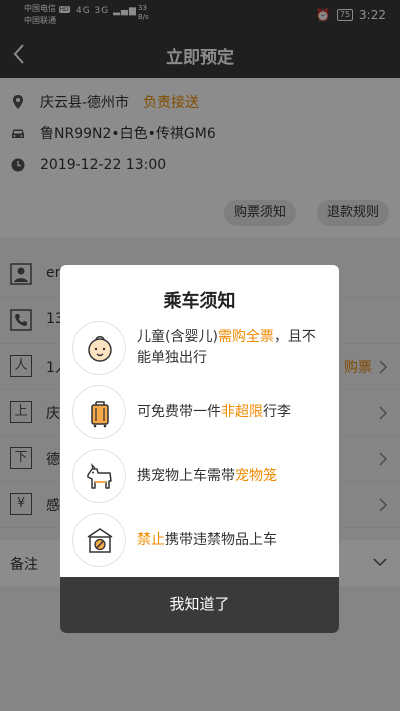 The image size is (400, 711). I want to click on child-icon, so click(100, 349).